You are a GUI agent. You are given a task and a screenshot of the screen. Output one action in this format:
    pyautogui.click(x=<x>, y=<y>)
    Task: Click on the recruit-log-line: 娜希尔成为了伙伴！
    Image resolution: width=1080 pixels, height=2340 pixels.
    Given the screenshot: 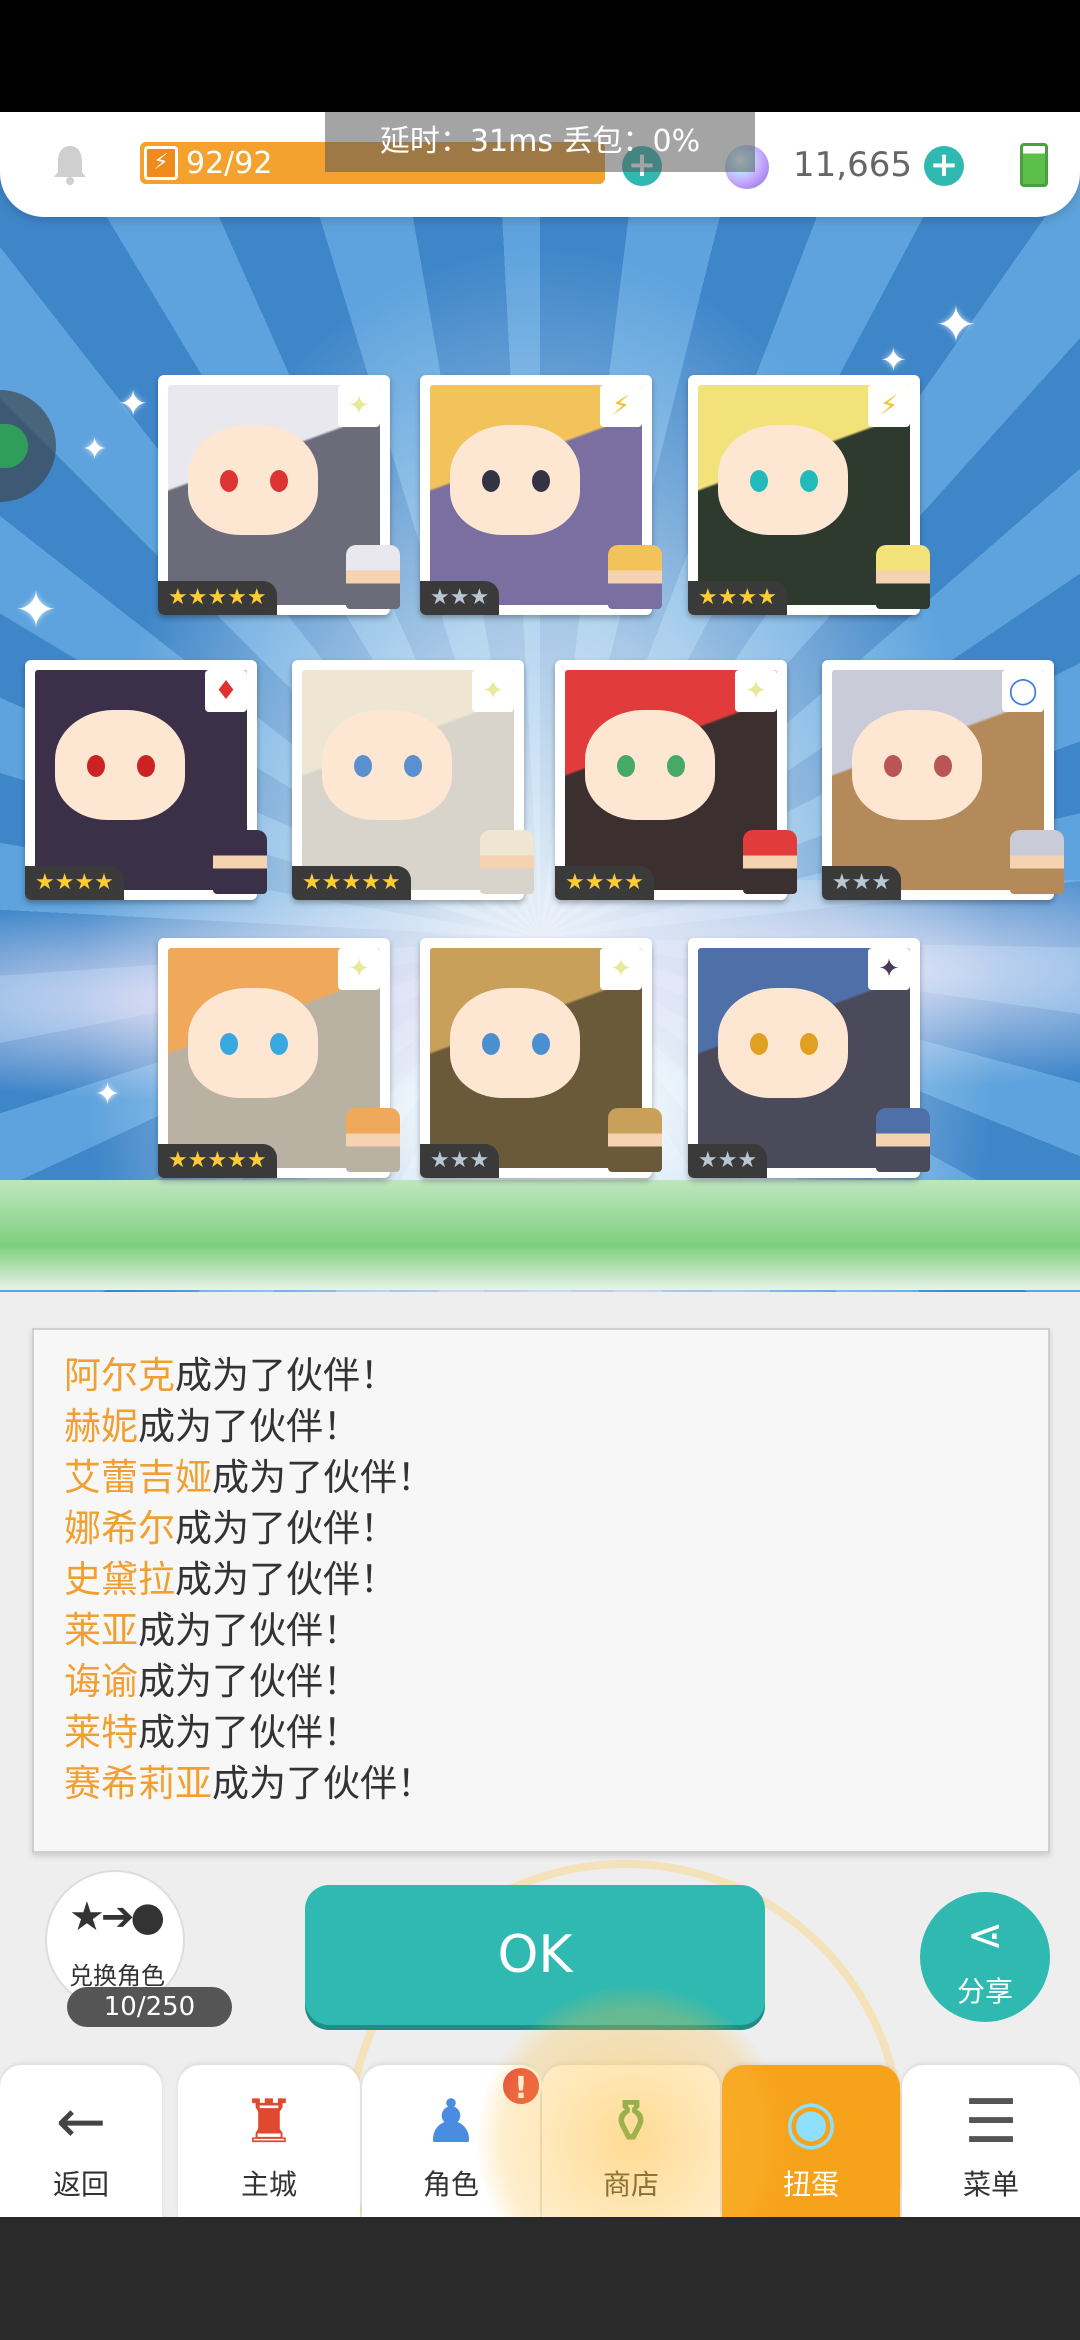 What is the action you would take?
    pyautogui.click(x=556, y=1528)
    